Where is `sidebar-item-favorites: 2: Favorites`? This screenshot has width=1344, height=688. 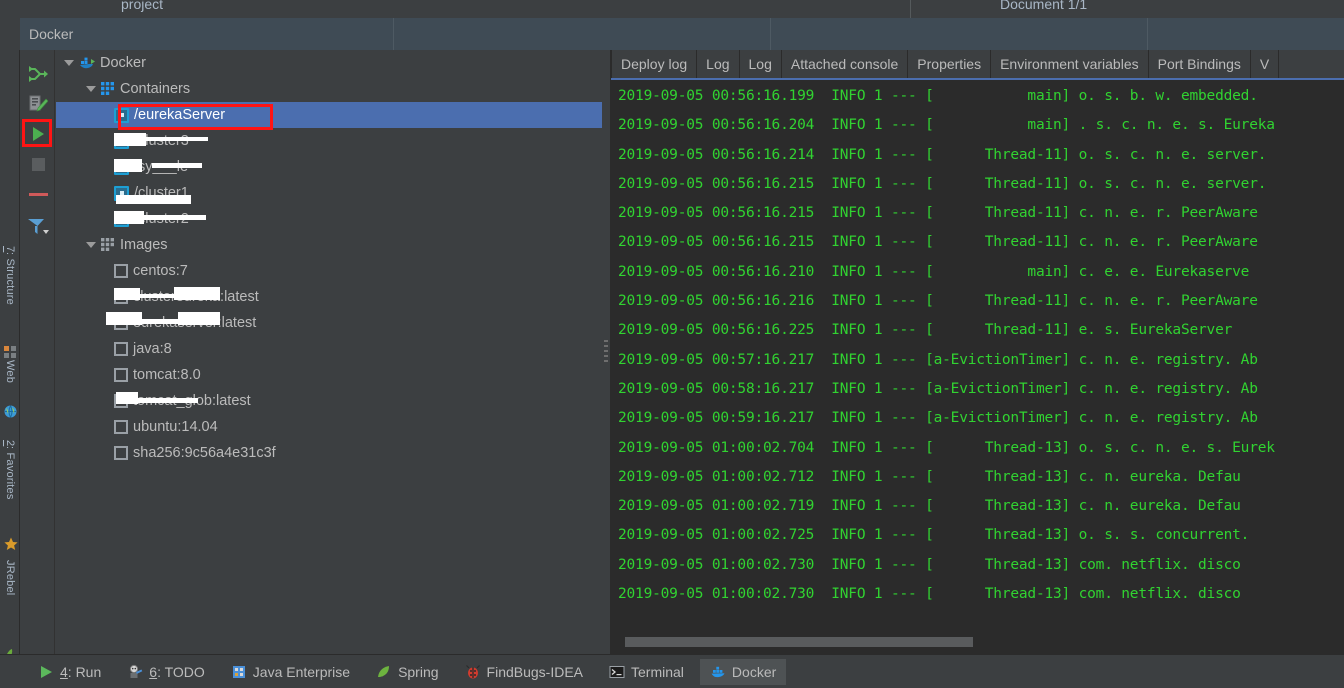
sidebar-item-favorites: 2: Favorites is located at coordinates (10, 484).